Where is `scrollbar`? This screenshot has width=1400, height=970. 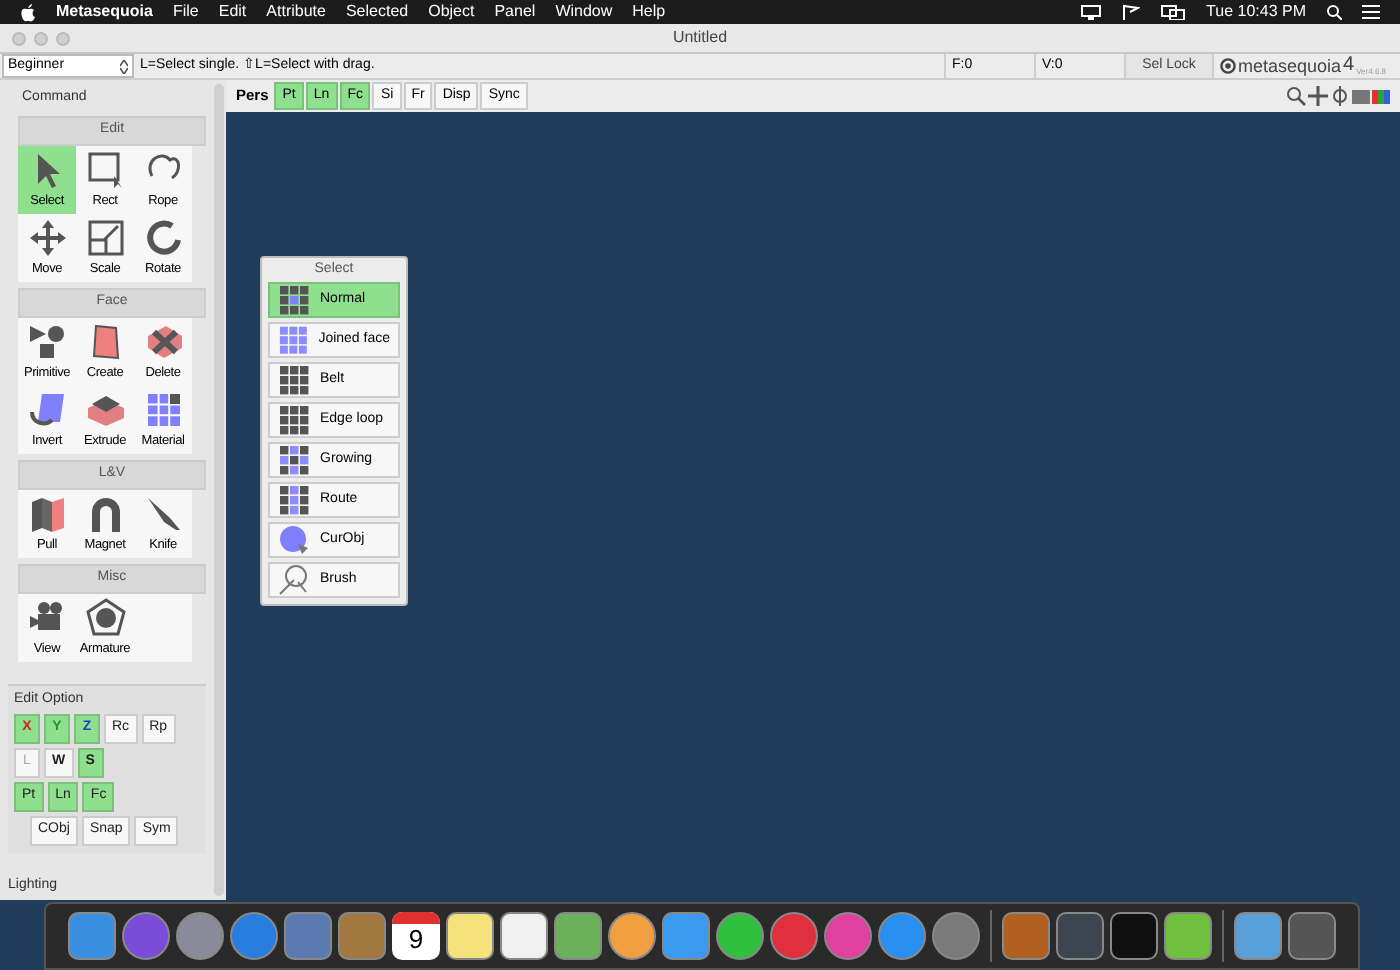
scrollbar is located at coordinates (219, 490).